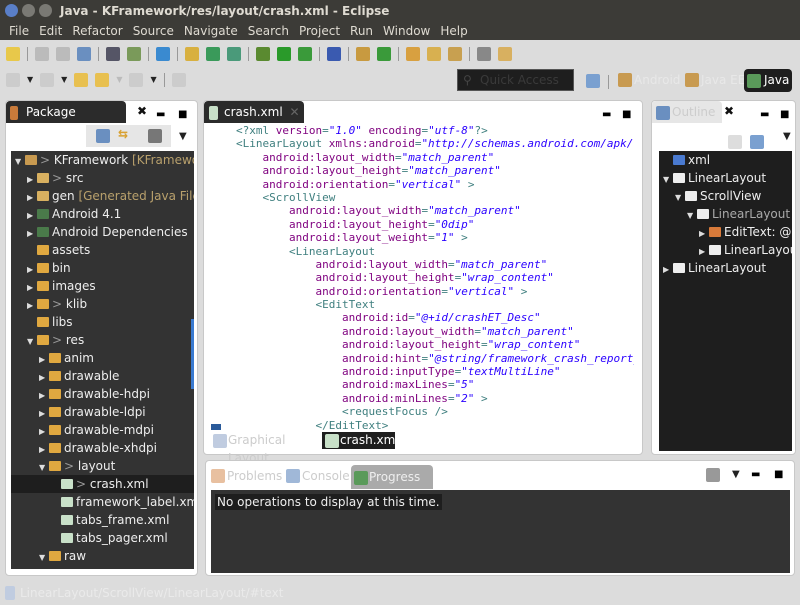 This screenshot has height=605, width=800. What do you see at coordinates (735, 142) in the screenshot?
I see `show-attributes-icon` at bounding box center [735, 142].